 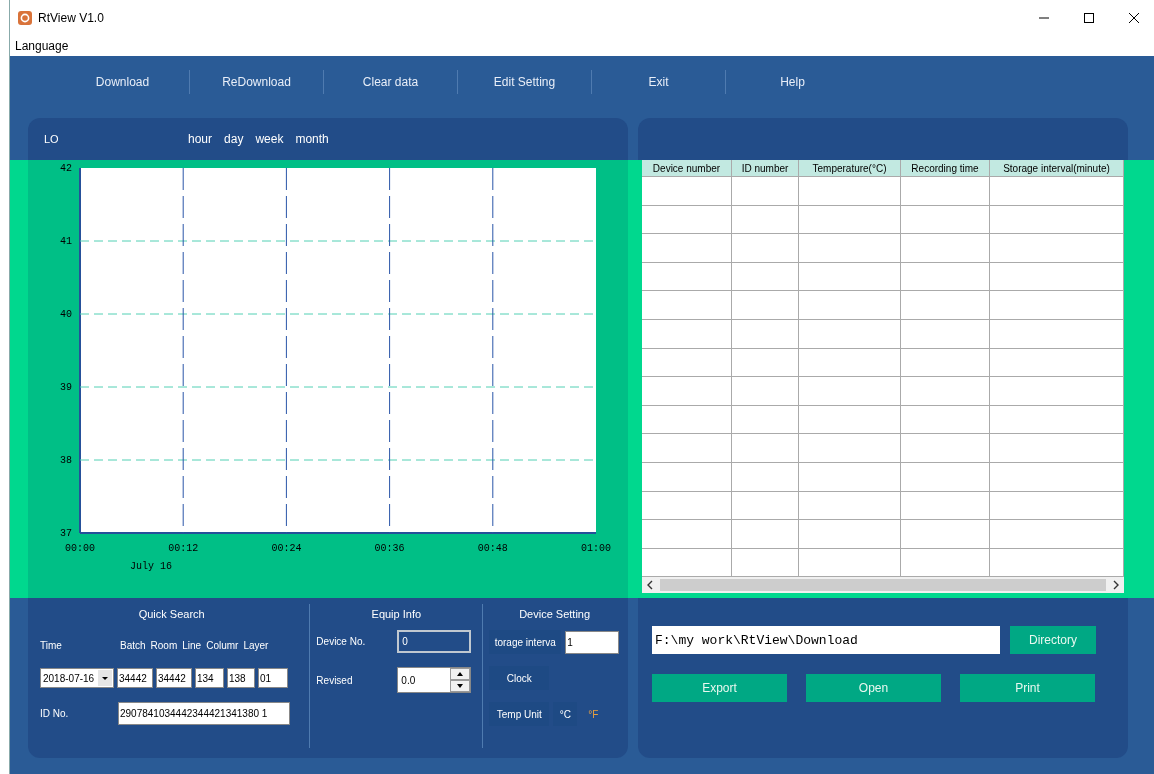 What do you see at coordinates (396, 614) in the screenshot?
I see `section-title: Equip Info` at bounding box center [396, 614].